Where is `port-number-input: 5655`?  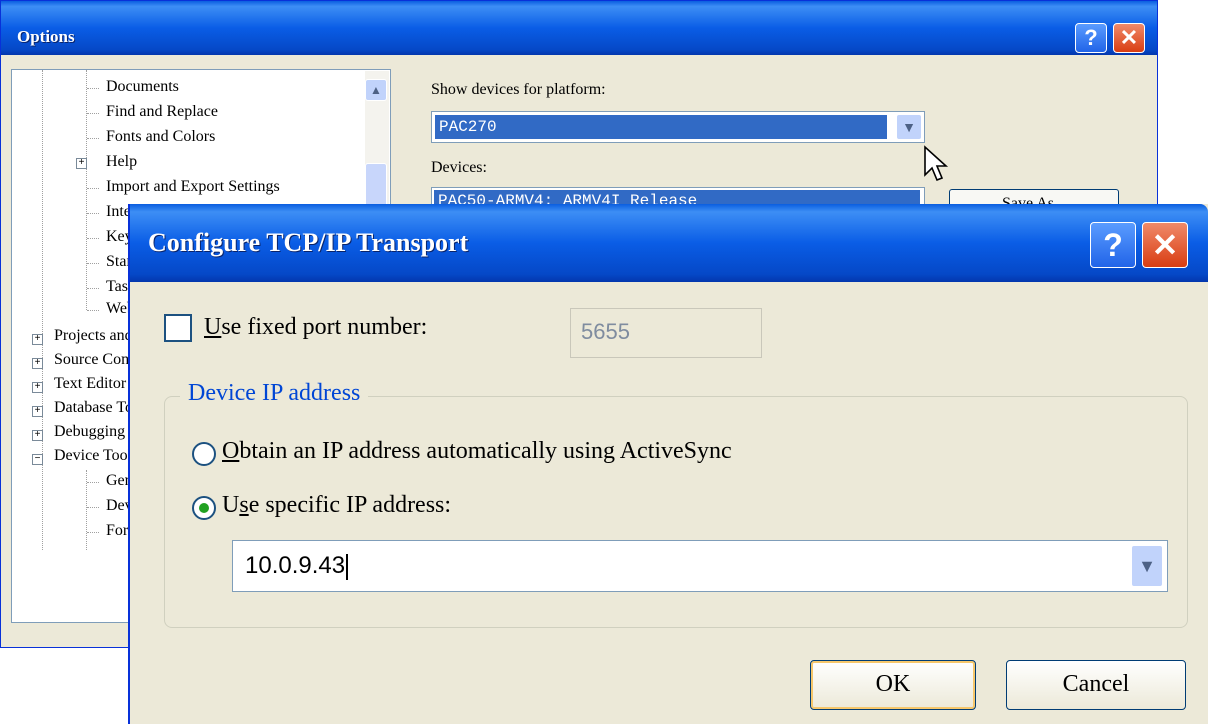
port-number-input: 5655 is located at coordinates (666, 333).